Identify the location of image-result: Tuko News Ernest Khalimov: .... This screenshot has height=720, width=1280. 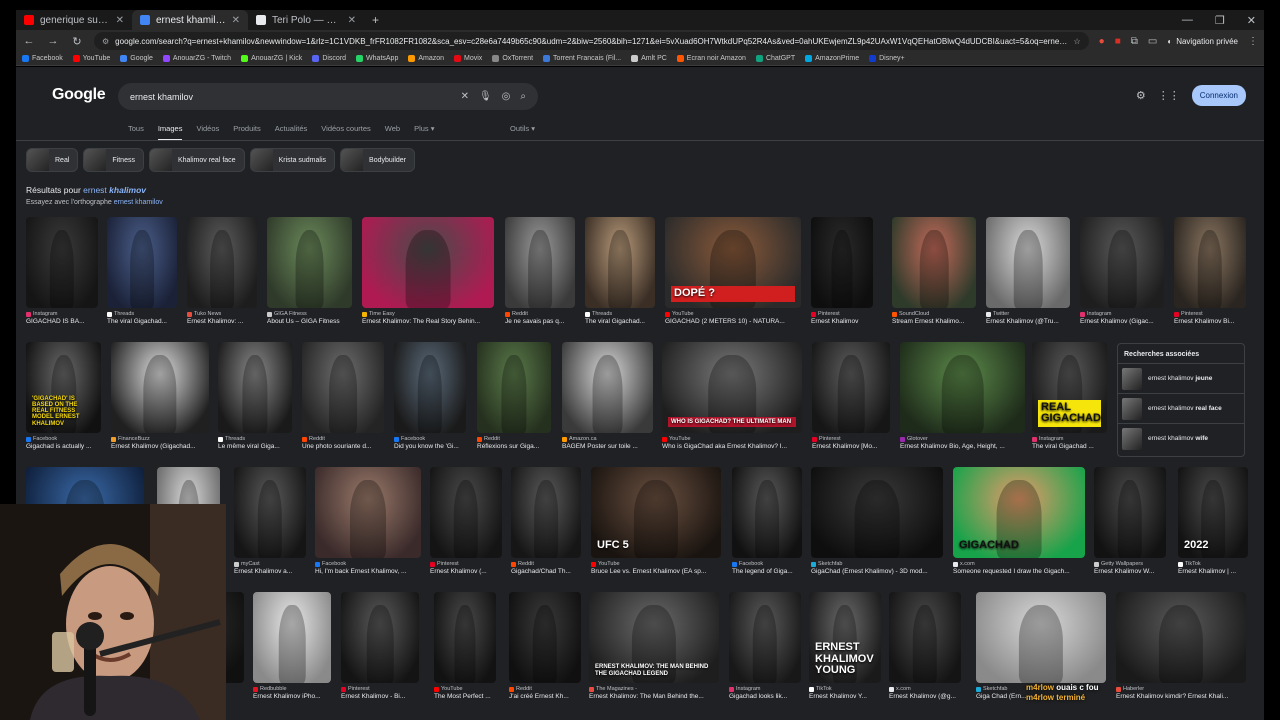
(222, 271).